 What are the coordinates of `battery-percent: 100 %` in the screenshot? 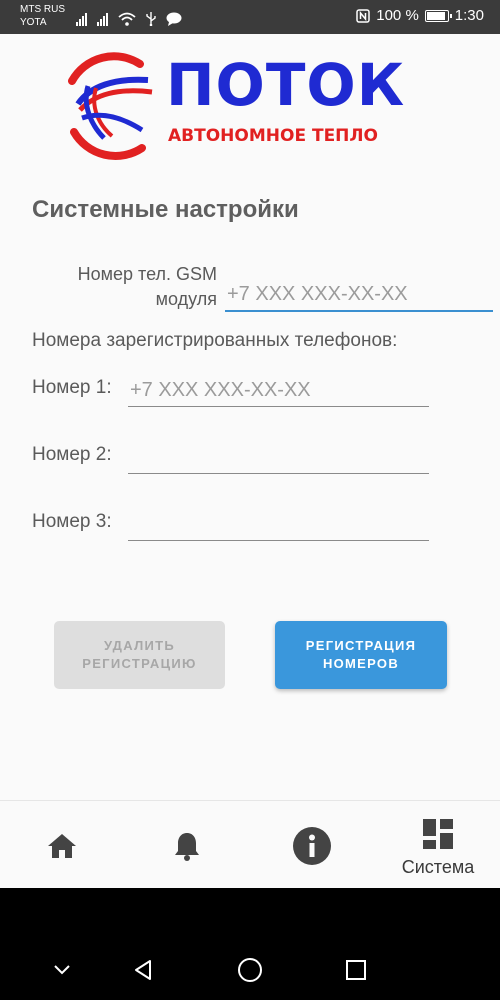 It's located at (397, 15).